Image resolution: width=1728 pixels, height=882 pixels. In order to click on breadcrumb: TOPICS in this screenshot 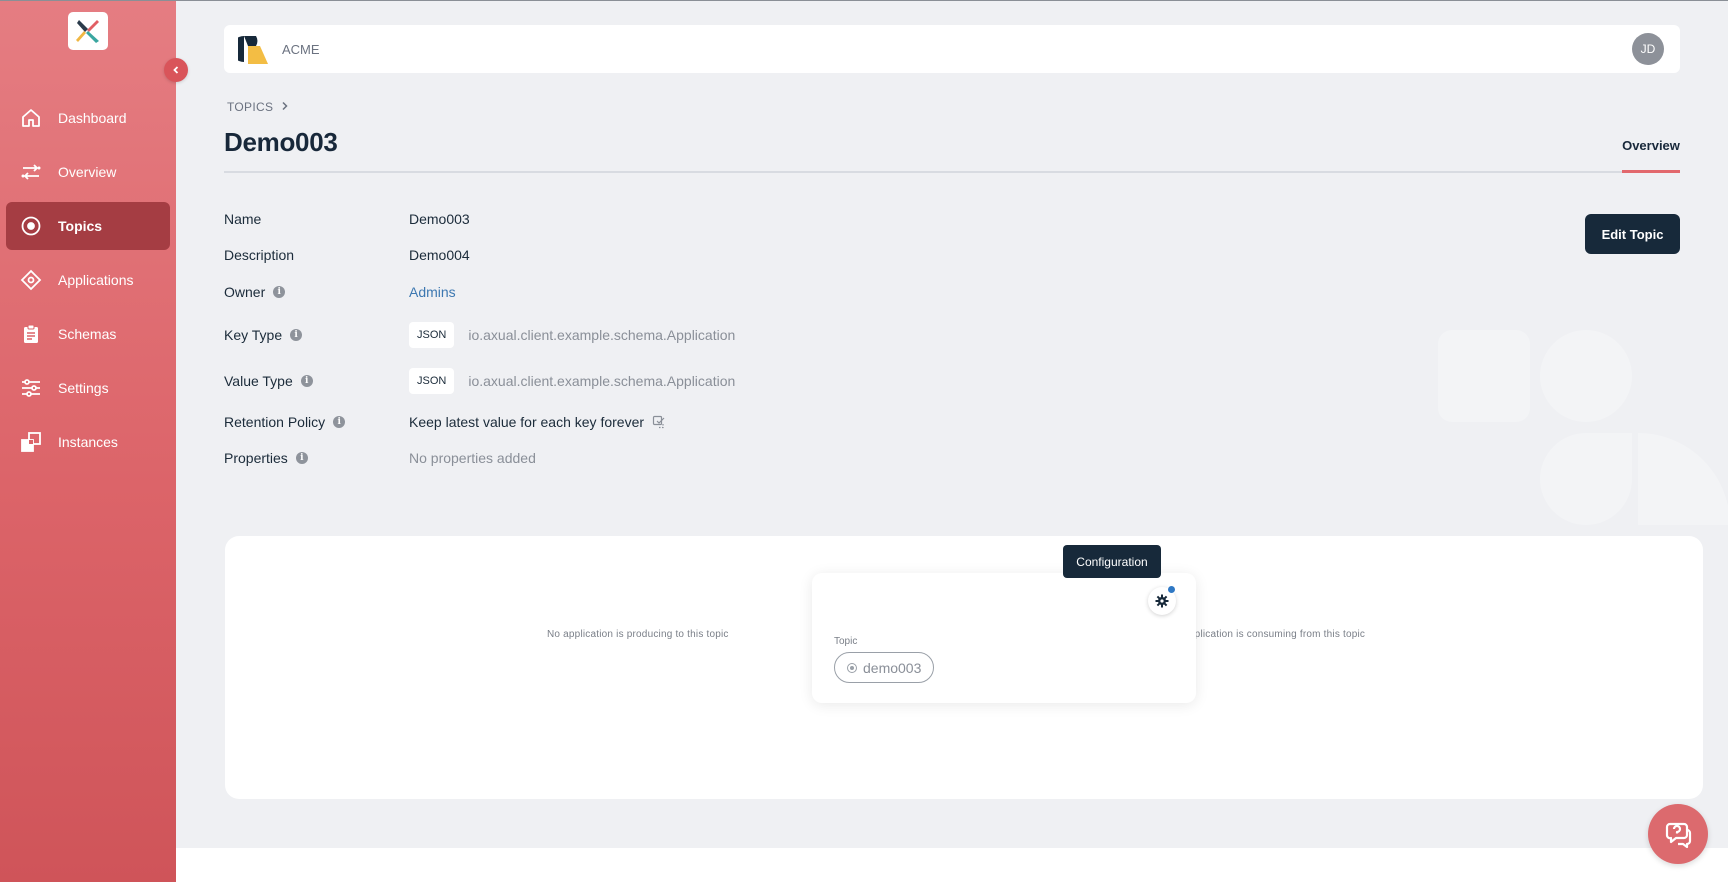, I will do `click(258, 107)`.